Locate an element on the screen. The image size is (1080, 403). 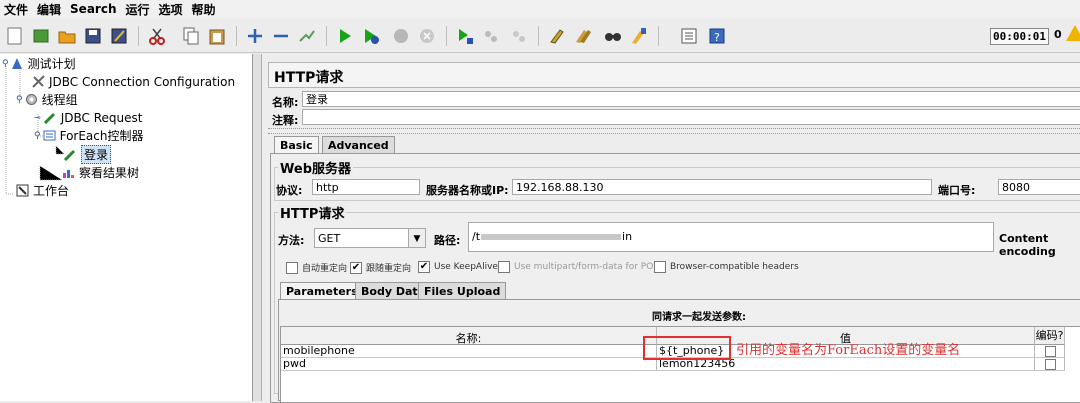
multipart-checkbox: Use multipart/form-data for POST is located at coordinates (581, 267).